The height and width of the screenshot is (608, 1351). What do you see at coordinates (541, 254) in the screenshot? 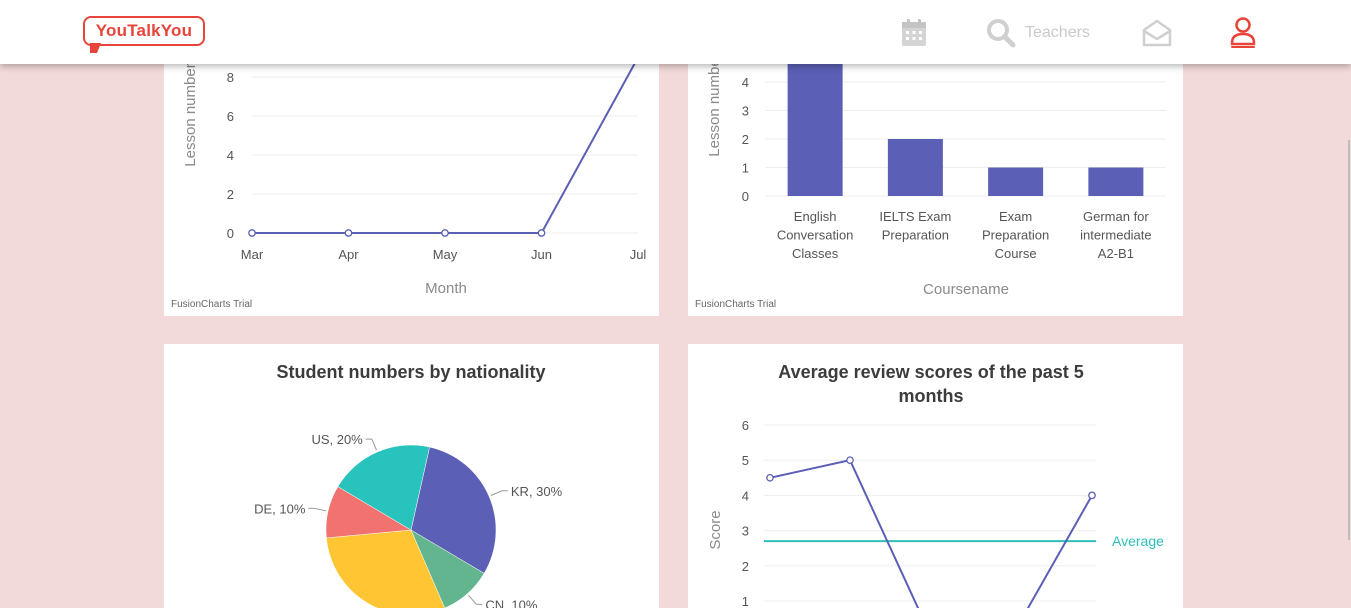
I see `x-tick-label: Jun` at bounding box center [541, 254].